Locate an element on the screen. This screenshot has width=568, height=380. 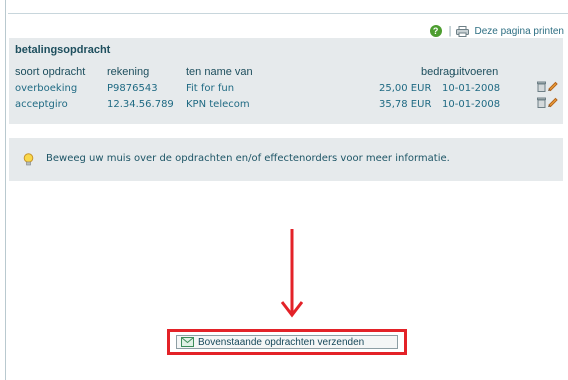
lightbulb-icon is located at coordinates (28, 159).